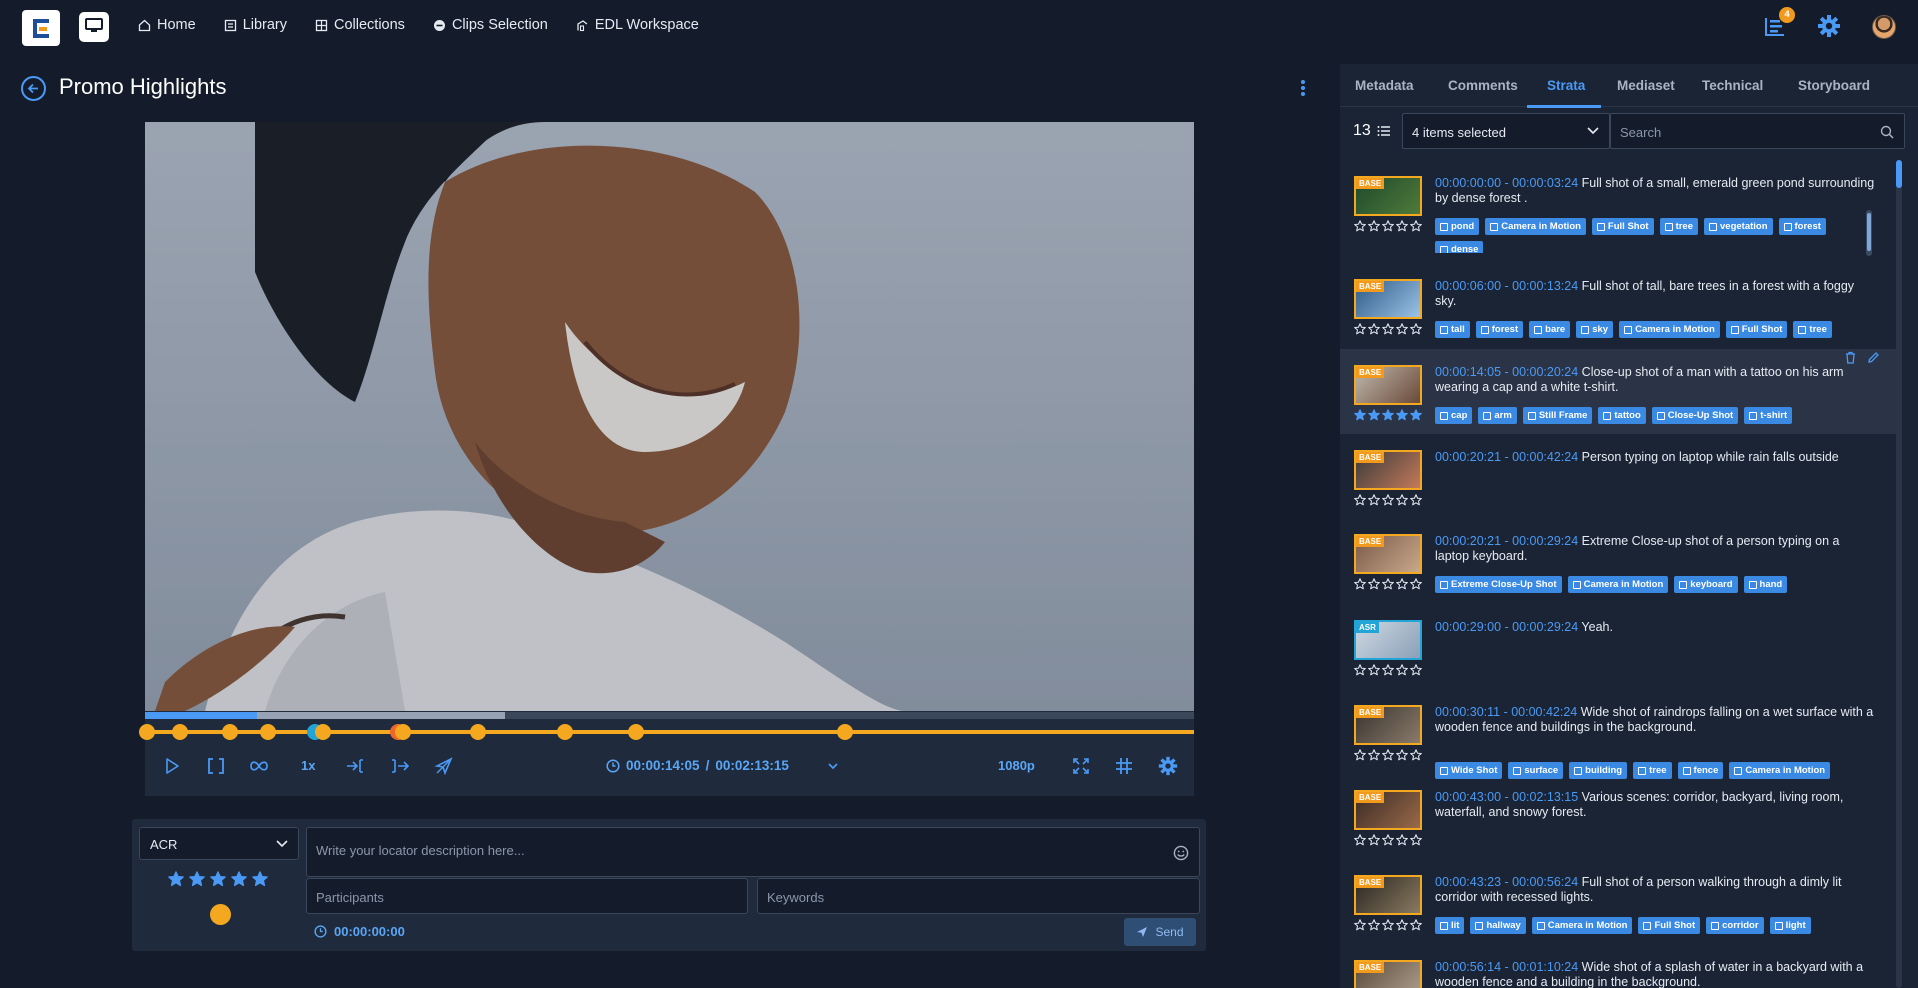 This screenshot has height=988, width=1918. What do you see at coordinates (444, 766) in the screenshot?
I see `send-to-icon` at bounding box center [444, 766].